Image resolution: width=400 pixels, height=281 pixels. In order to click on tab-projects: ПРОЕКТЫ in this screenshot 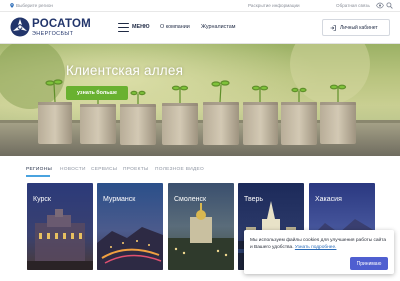, I will do `click(136, 169)`.